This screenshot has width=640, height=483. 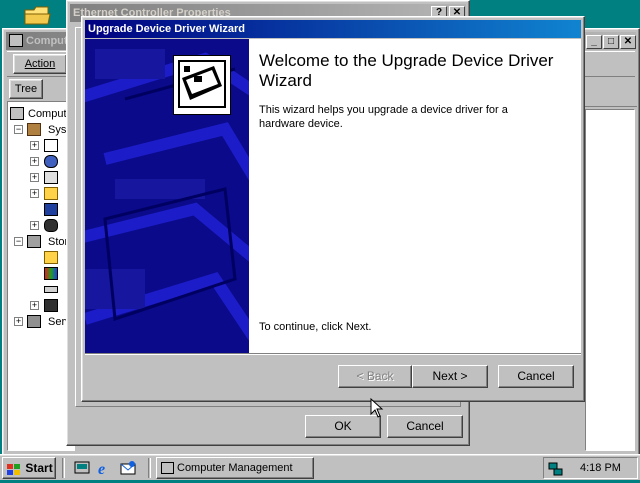 What do you see at coordinates (594, 42) in the screenshot?
I see `minimize-button: _` at bounding box center [594, 42].